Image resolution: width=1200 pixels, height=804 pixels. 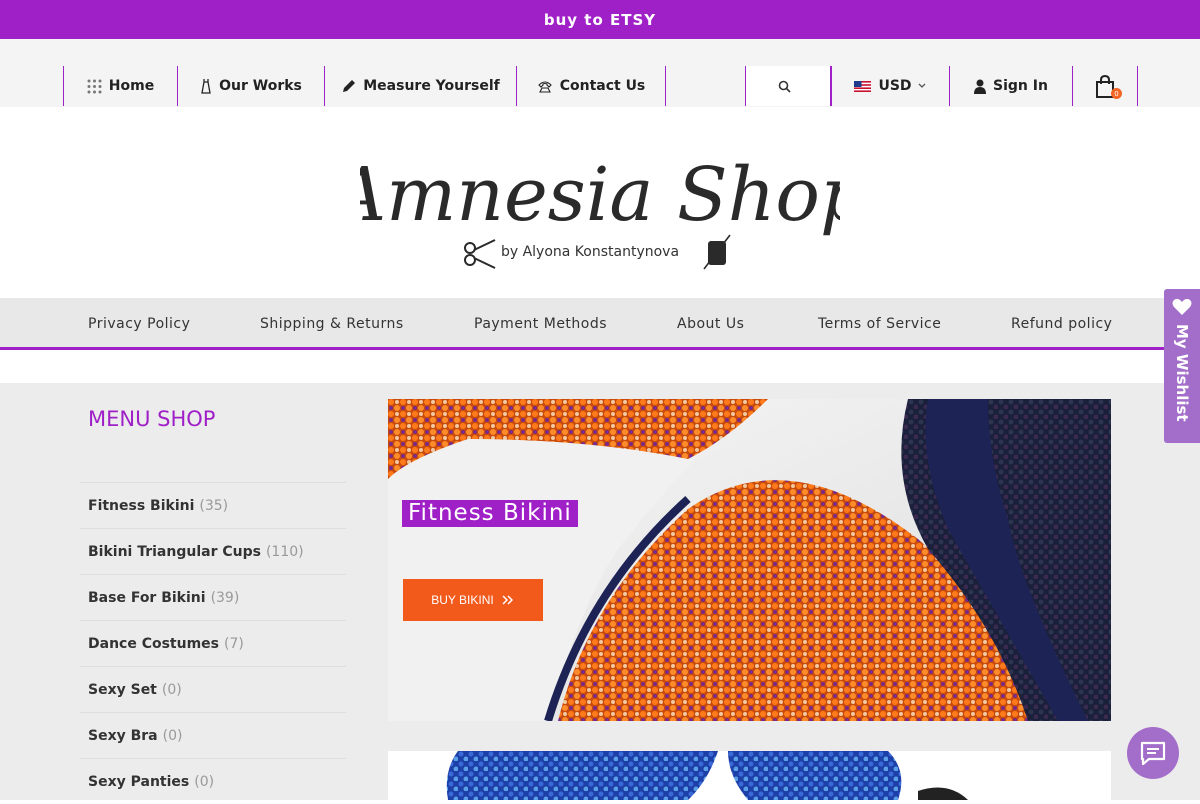 I want to click on chat-button, so click(x=1153, y=753).